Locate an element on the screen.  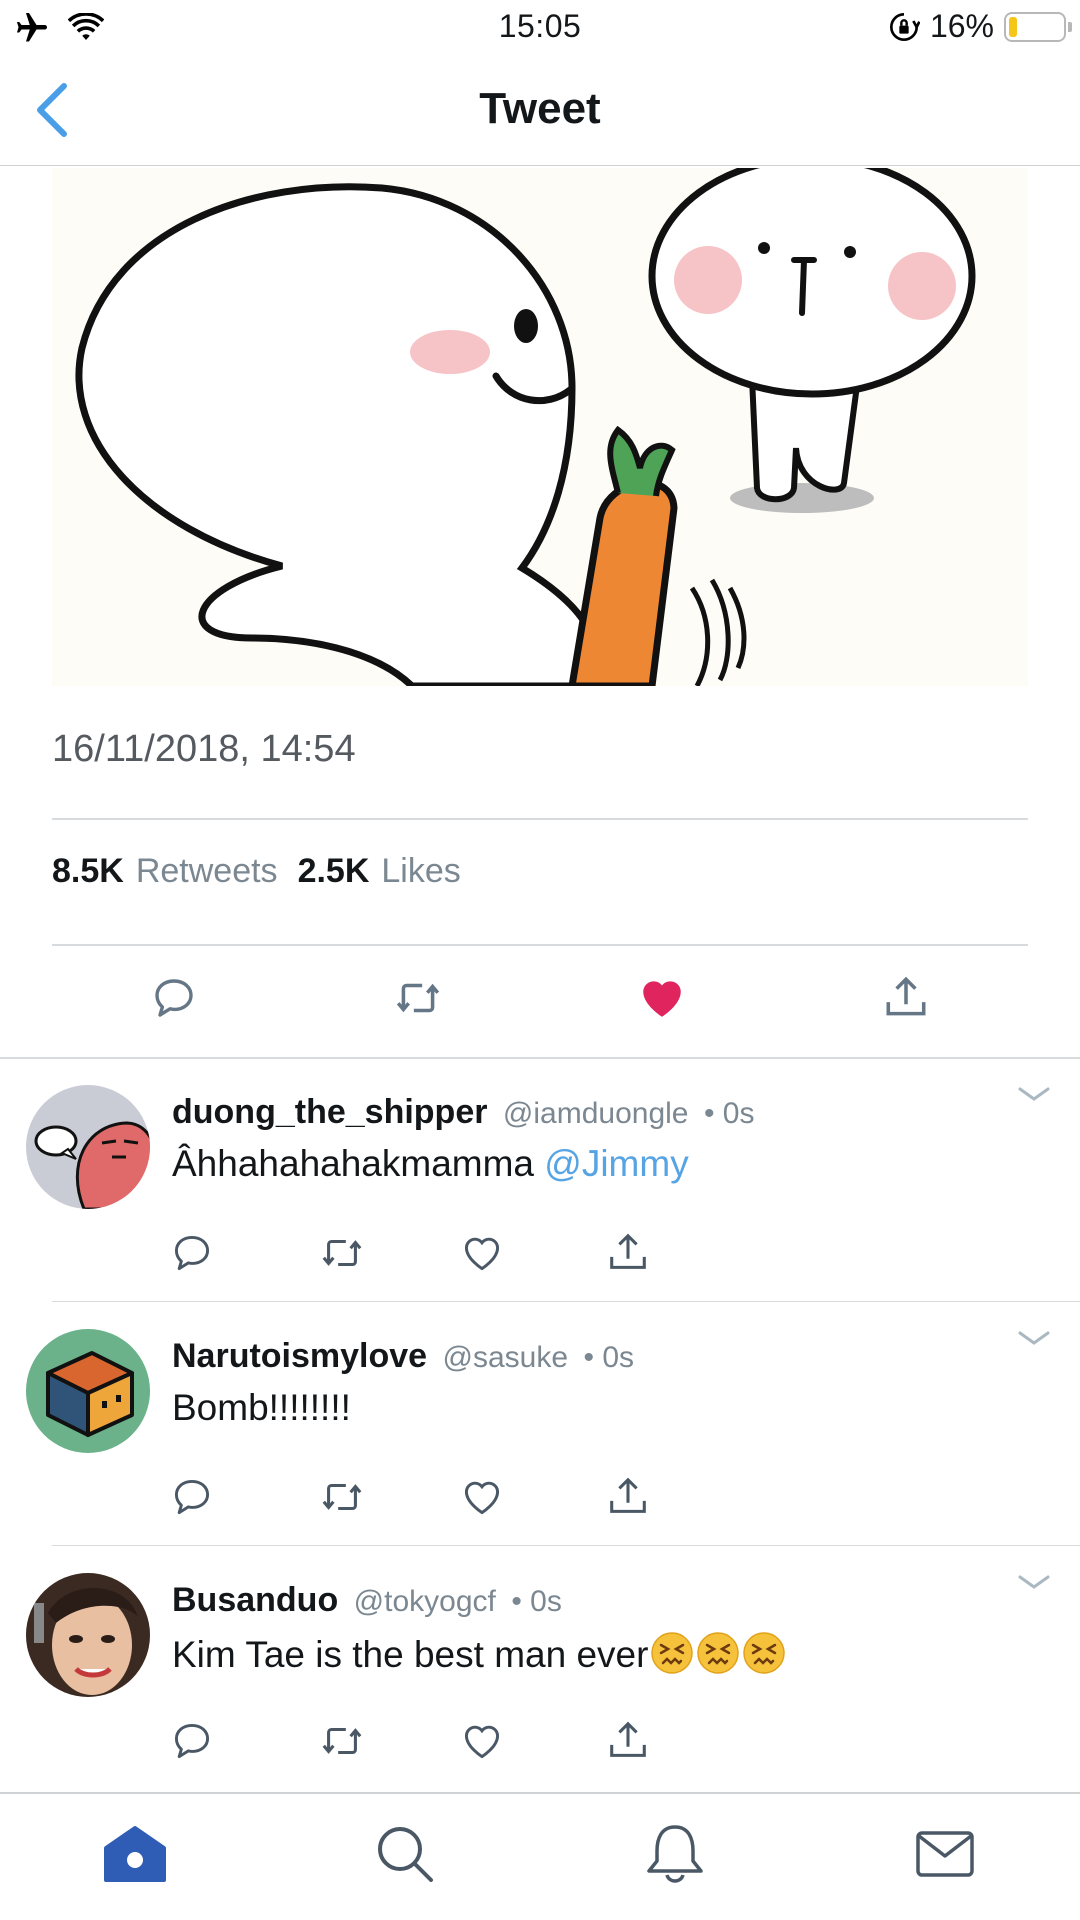
messages-icon is located at coordinates (945, 1854).